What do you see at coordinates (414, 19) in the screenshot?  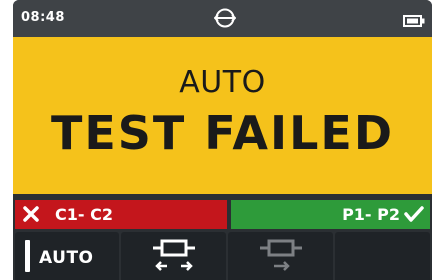 I see `battery-icon` at bounding box center [414, 19].